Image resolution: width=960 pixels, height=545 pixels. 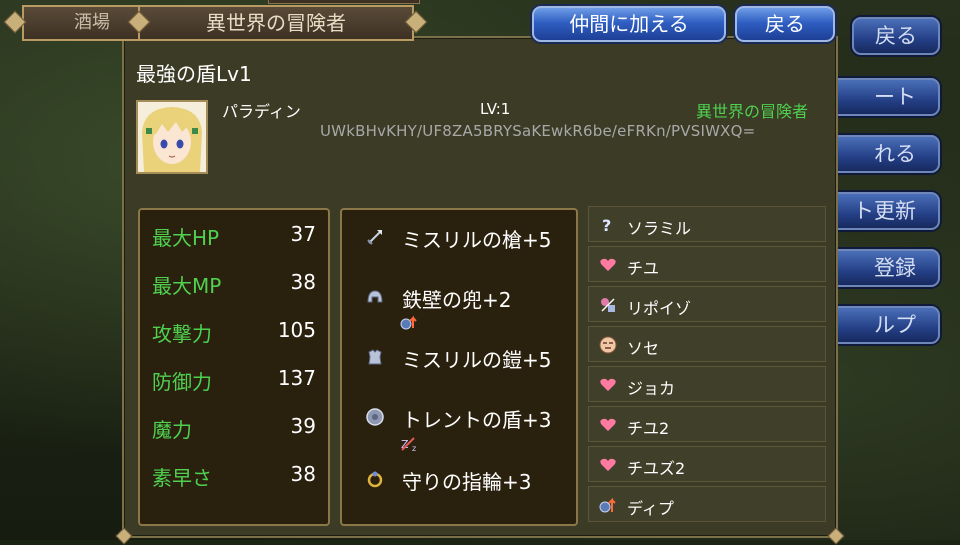 What do you see at coordinates (650, 508) in the screenshot?
I see `skill-label: ディプ` at bounding box center [650, 508].